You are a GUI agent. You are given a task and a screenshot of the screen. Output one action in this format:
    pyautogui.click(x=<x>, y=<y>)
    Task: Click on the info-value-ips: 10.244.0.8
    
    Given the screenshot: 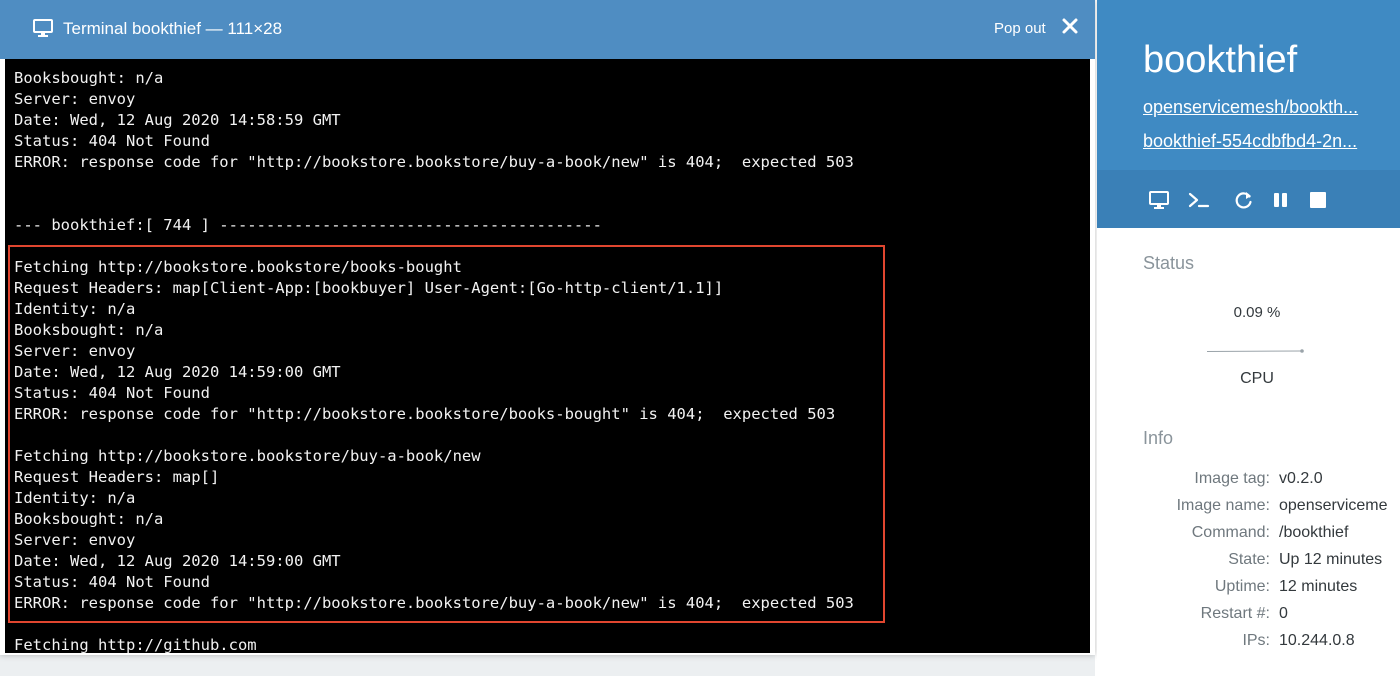 What is the action you would take?
    pyautogui.click(x=1317, y=640)
    